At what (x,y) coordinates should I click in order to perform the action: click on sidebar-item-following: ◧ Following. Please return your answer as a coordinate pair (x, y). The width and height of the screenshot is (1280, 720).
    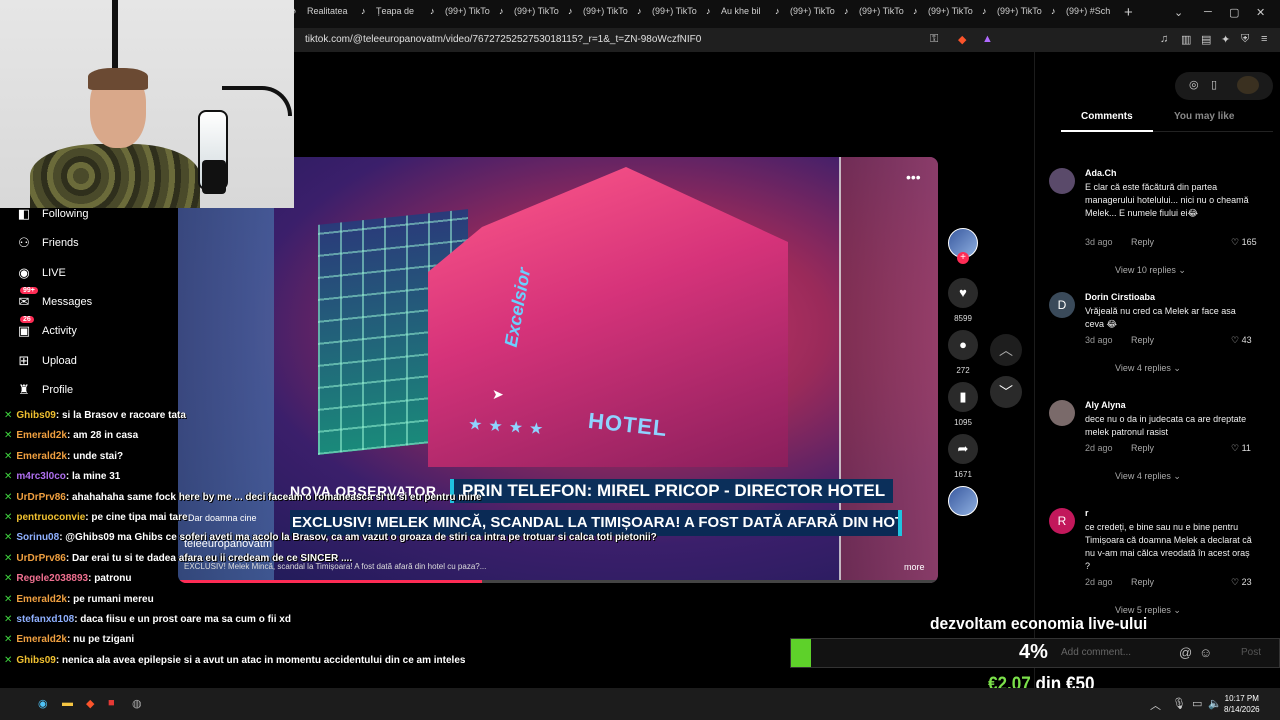
    Looking at the image, I should click on (94, 215).